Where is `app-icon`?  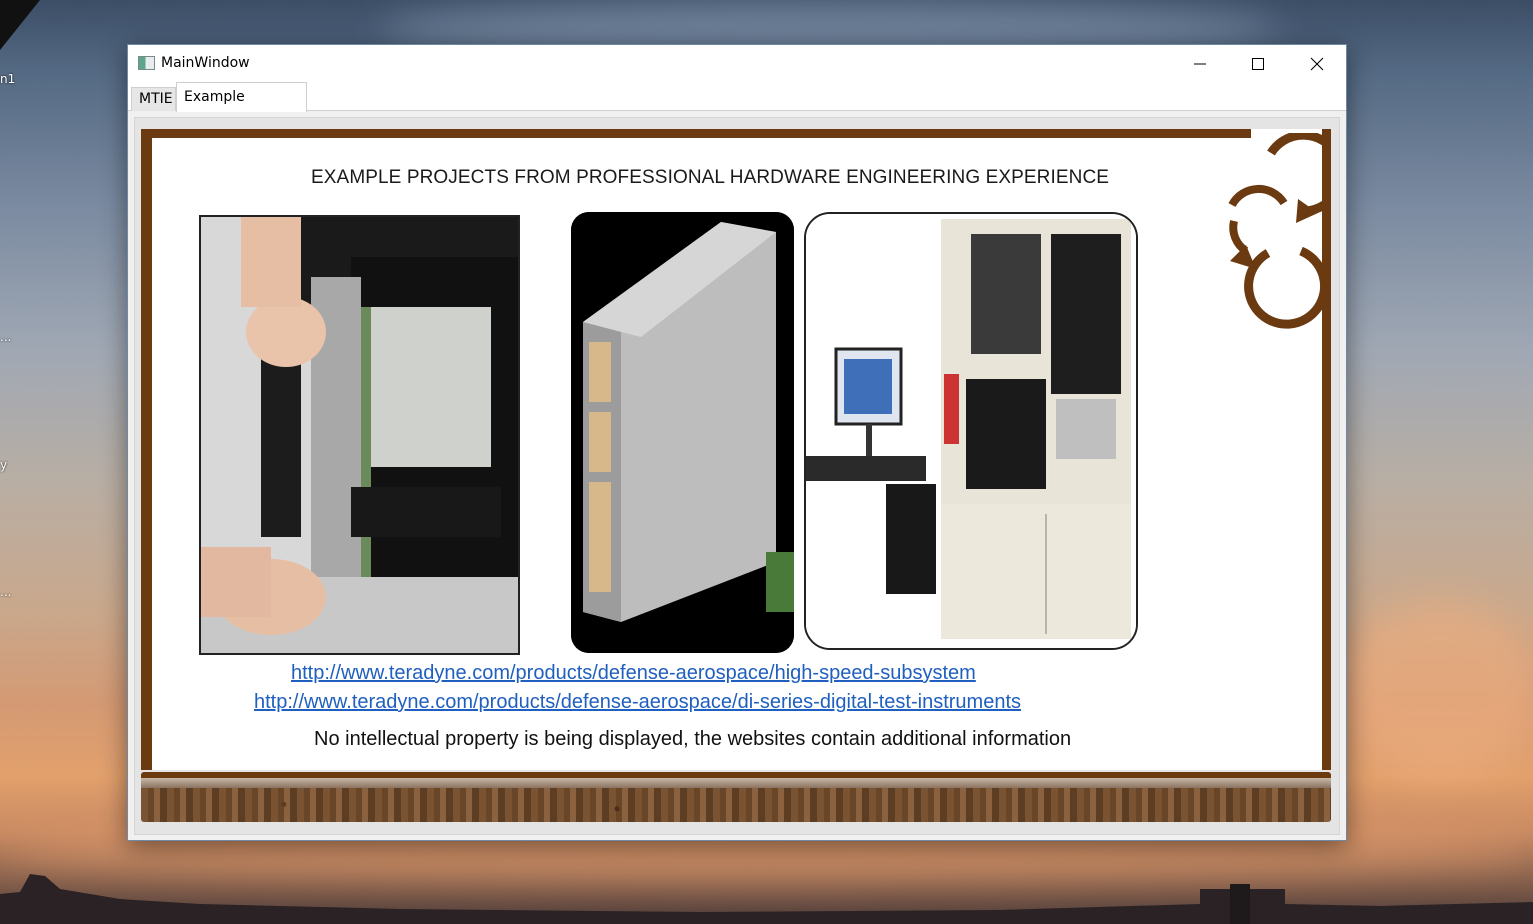
app-icon is located at coordinates (146, 63).